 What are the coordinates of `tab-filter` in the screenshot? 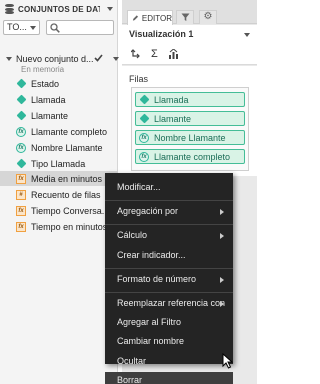 It's located at (185, 17).